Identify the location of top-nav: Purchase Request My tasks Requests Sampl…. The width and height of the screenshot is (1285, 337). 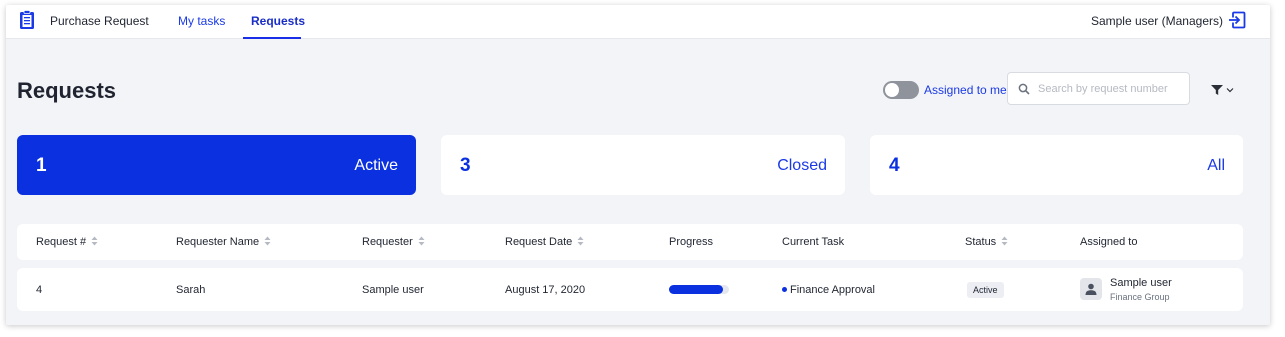
(638, 22).